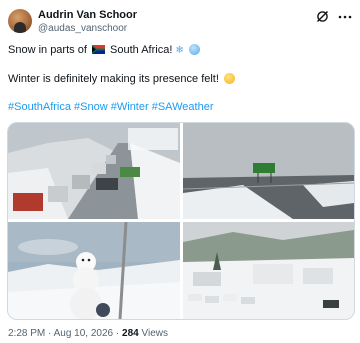 The height and width of the screenshot is (343, 360). Describe the element at coordinates (322, 16) in the screenshot. I see `grok-icon` at that location.